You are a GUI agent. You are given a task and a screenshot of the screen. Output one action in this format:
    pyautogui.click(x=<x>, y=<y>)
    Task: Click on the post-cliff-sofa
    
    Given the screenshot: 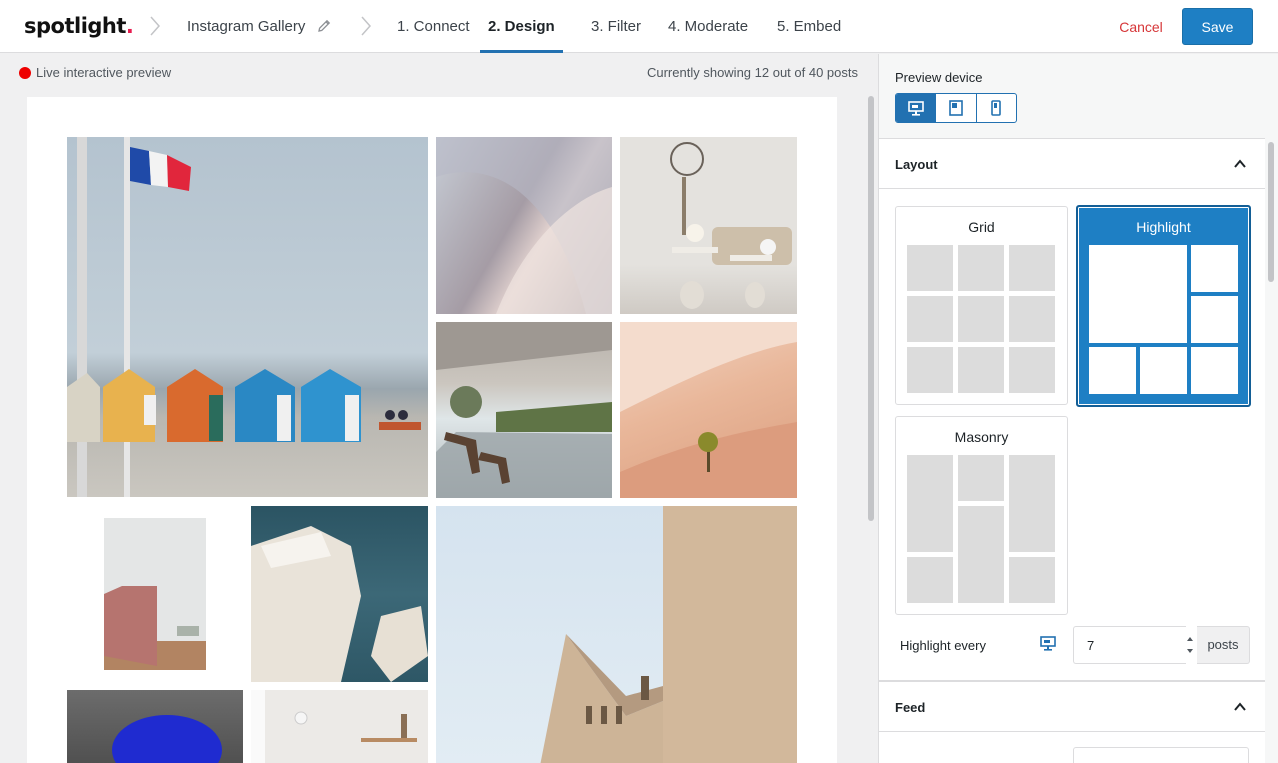 What is the action you would take?
    pyautogui.click(x=339, y=594)
    